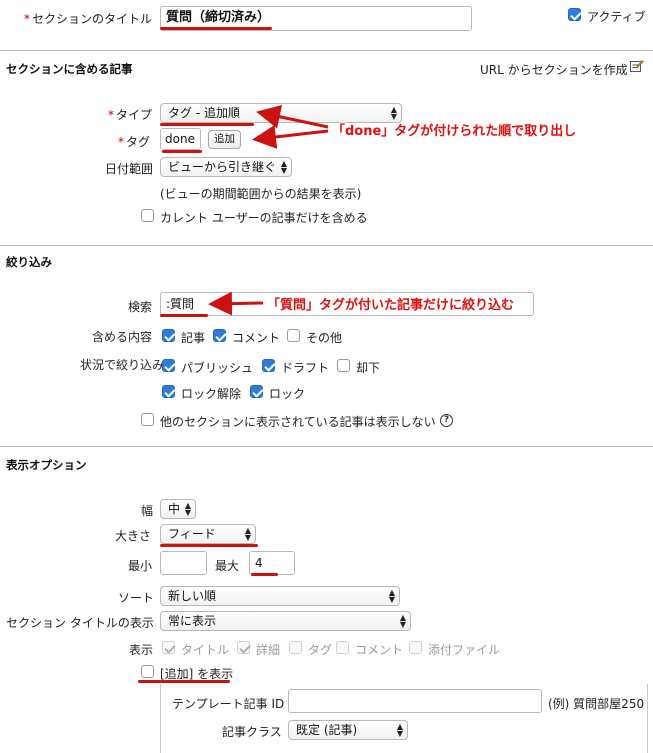  What do you see at coordinates (80, 623) in the screenshot?
I see `title-display-label: セクション タイトルの表示` at bounding box center [80, 623].